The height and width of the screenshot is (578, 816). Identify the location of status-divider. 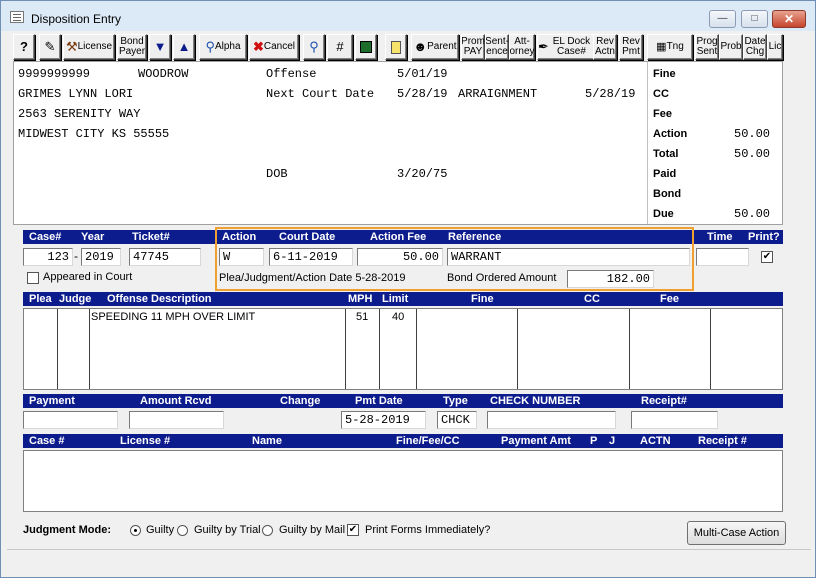
(409, 549).